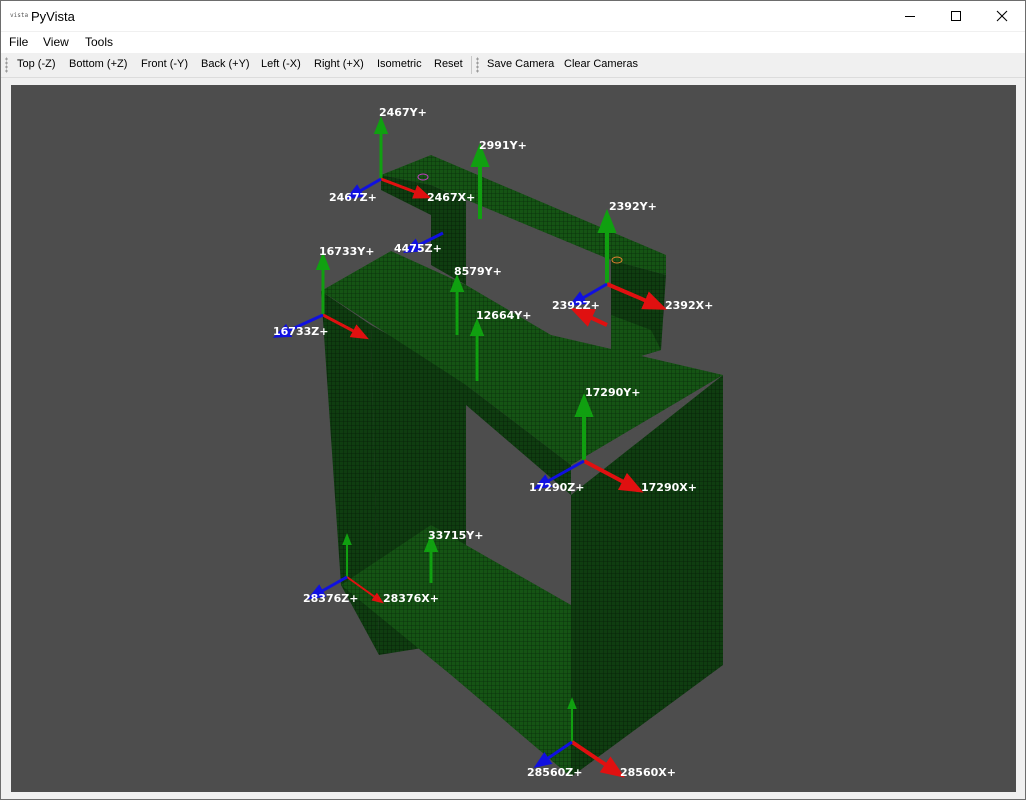  What do you see at coordinates (503, 145) in the screenshot?
I see `label-2991-y: 2991Y+` at bounding box center [503, 145].